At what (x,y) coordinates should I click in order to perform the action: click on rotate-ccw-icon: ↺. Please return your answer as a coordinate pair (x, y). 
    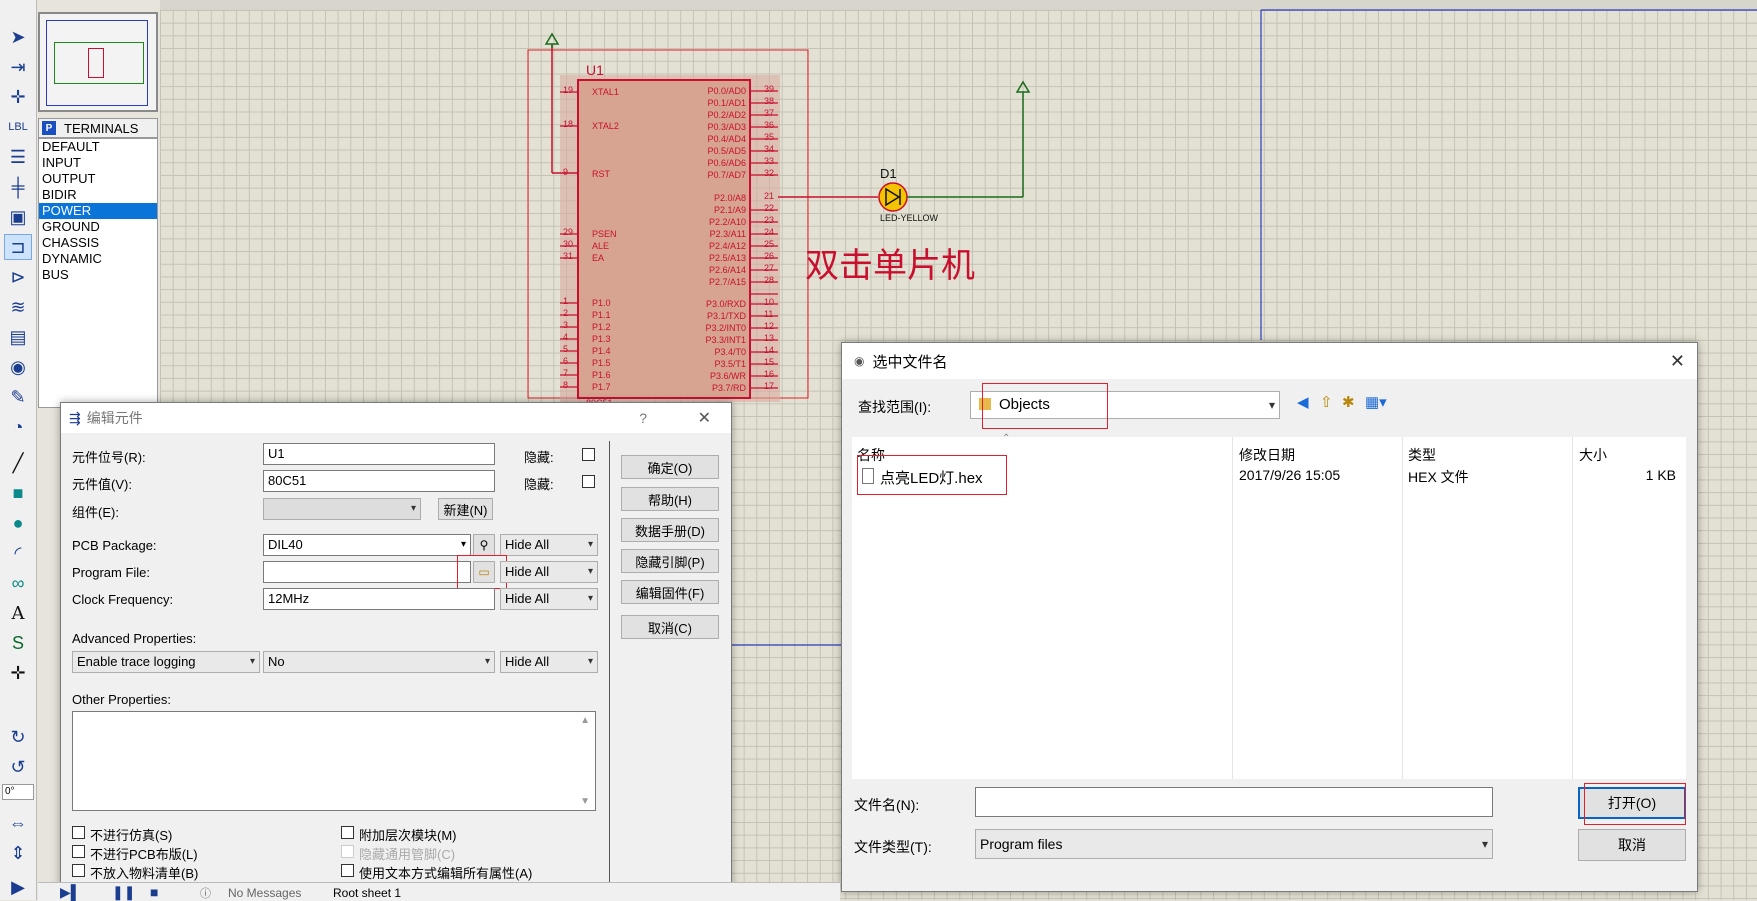
    Looking at the image, I should click on (18, 767).